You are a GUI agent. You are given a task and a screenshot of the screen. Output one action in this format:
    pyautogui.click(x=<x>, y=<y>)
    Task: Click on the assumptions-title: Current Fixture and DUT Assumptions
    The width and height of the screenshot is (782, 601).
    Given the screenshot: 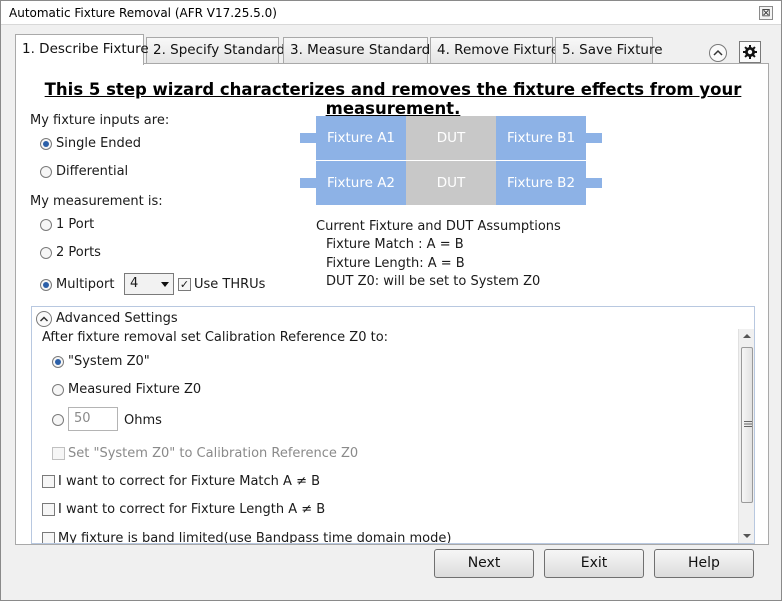 What is the action you would take?
    pyautogui.click(x=438, y=226)
    